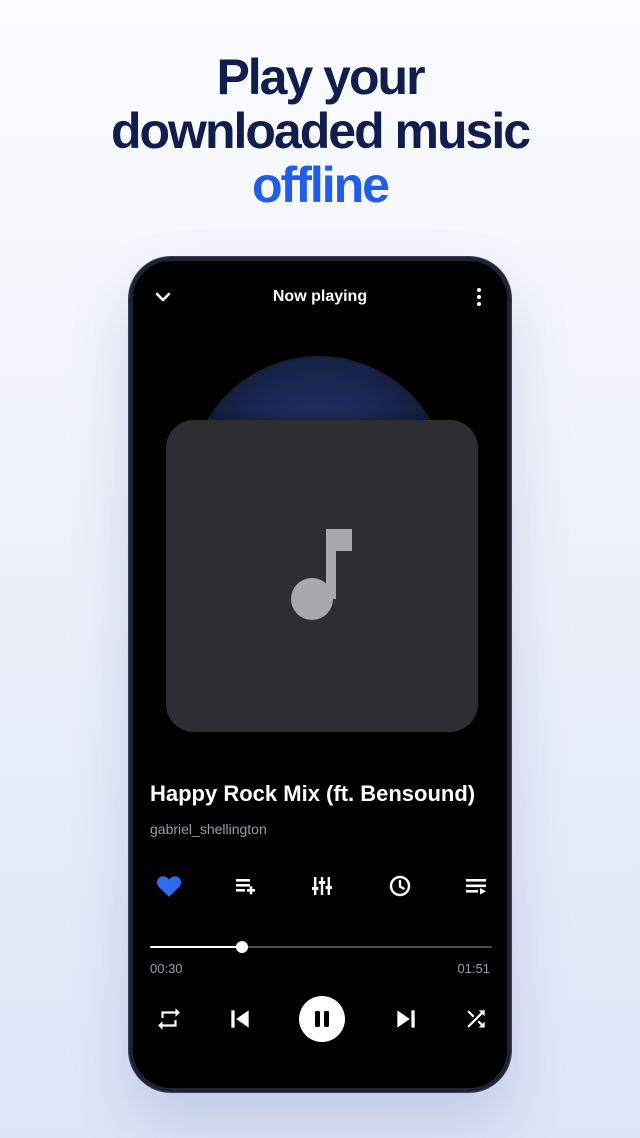 The image size is (640, 1138). I want to click on headline-line-2: downloaded music, so click(320, 131).